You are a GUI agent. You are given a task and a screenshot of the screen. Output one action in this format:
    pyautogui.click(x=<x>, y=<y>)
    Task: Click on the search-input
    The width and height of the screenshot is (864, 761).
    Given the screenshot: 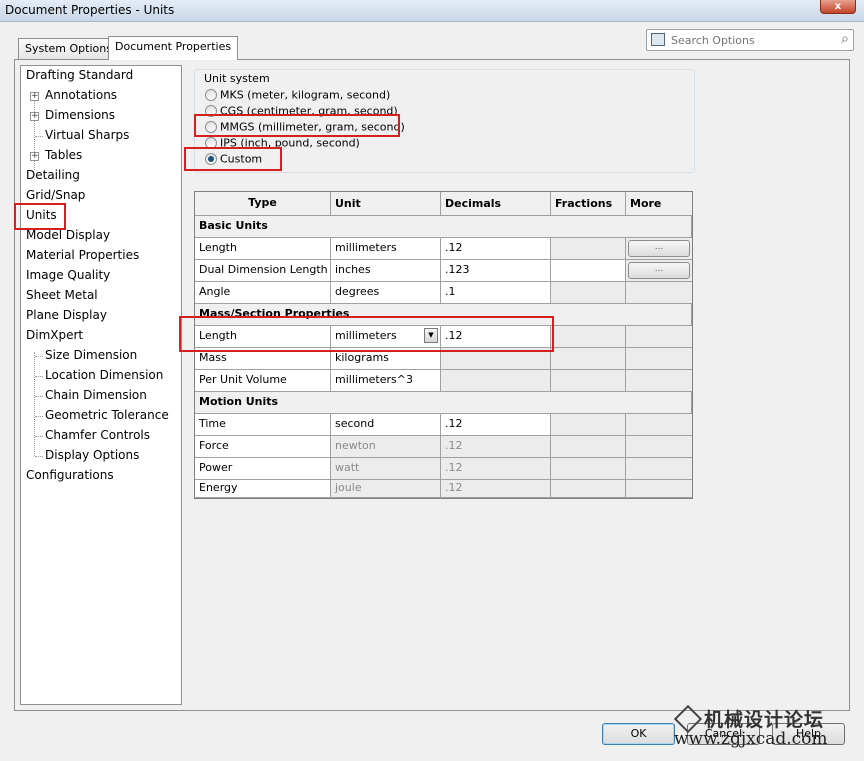 What is the action you would take?
    pyautogui.click(x=749, y=40)
    